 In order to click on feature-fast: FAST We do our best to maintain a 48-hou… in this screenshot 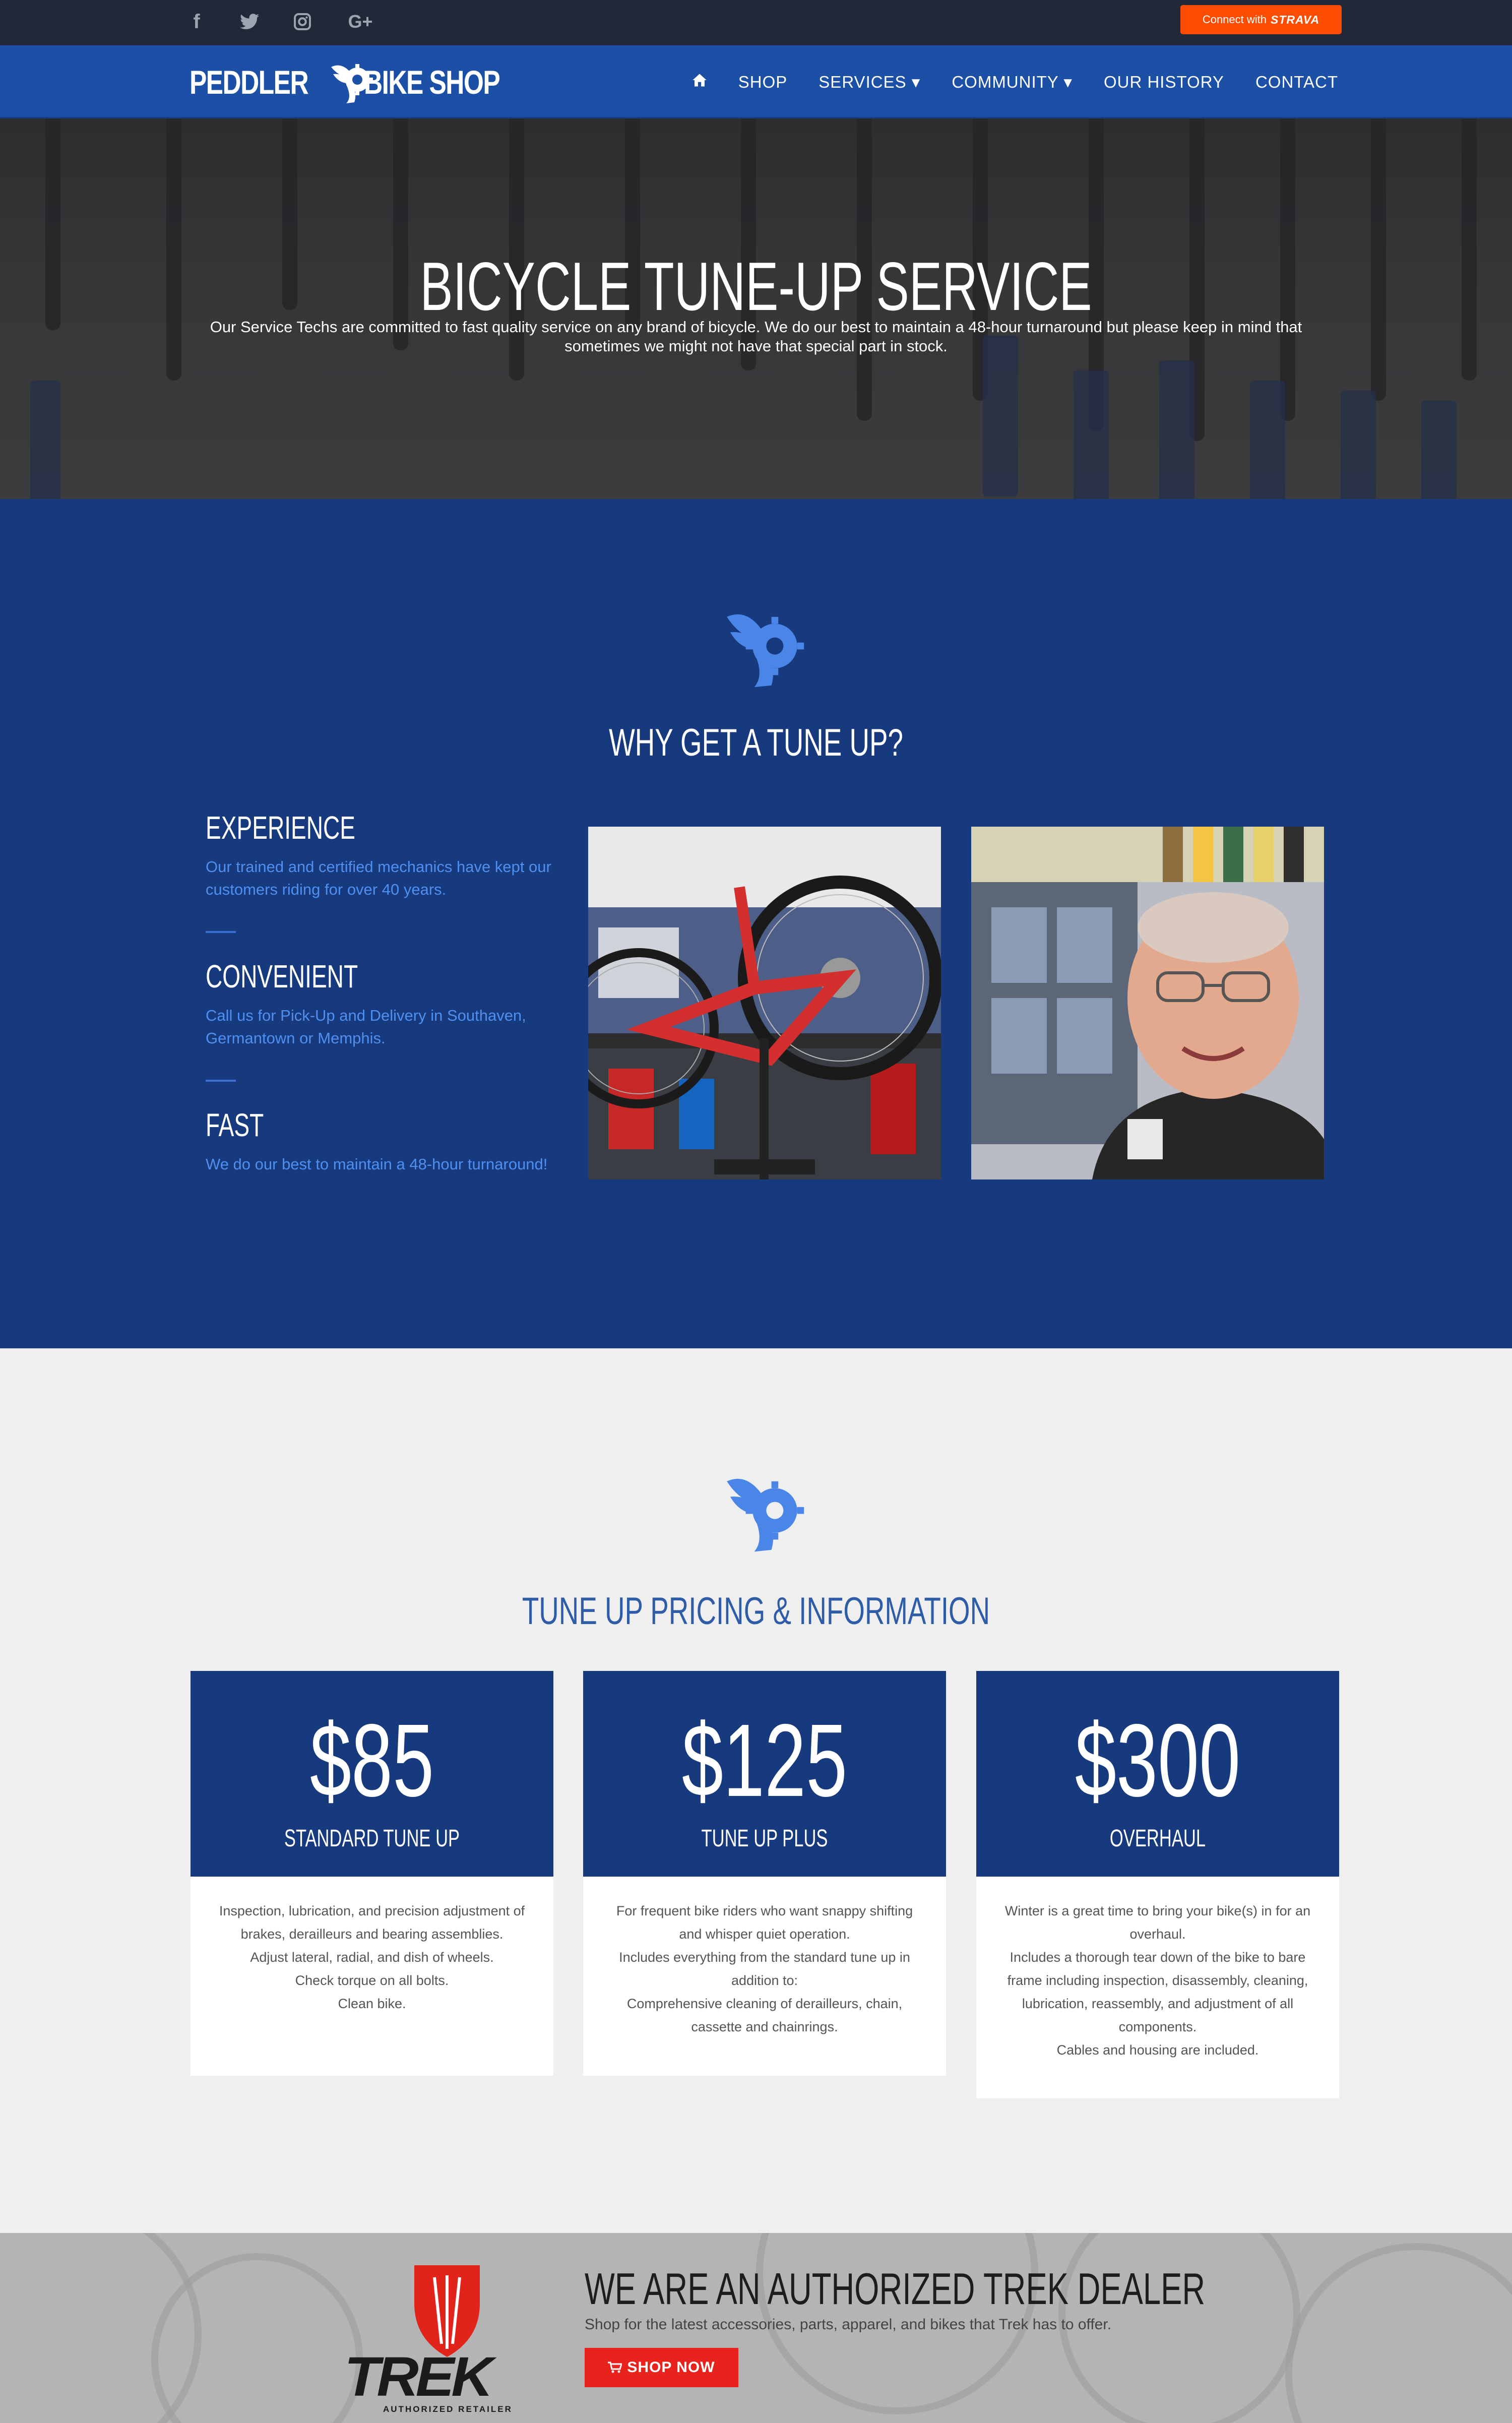, I will do `click(382, 1140)`.